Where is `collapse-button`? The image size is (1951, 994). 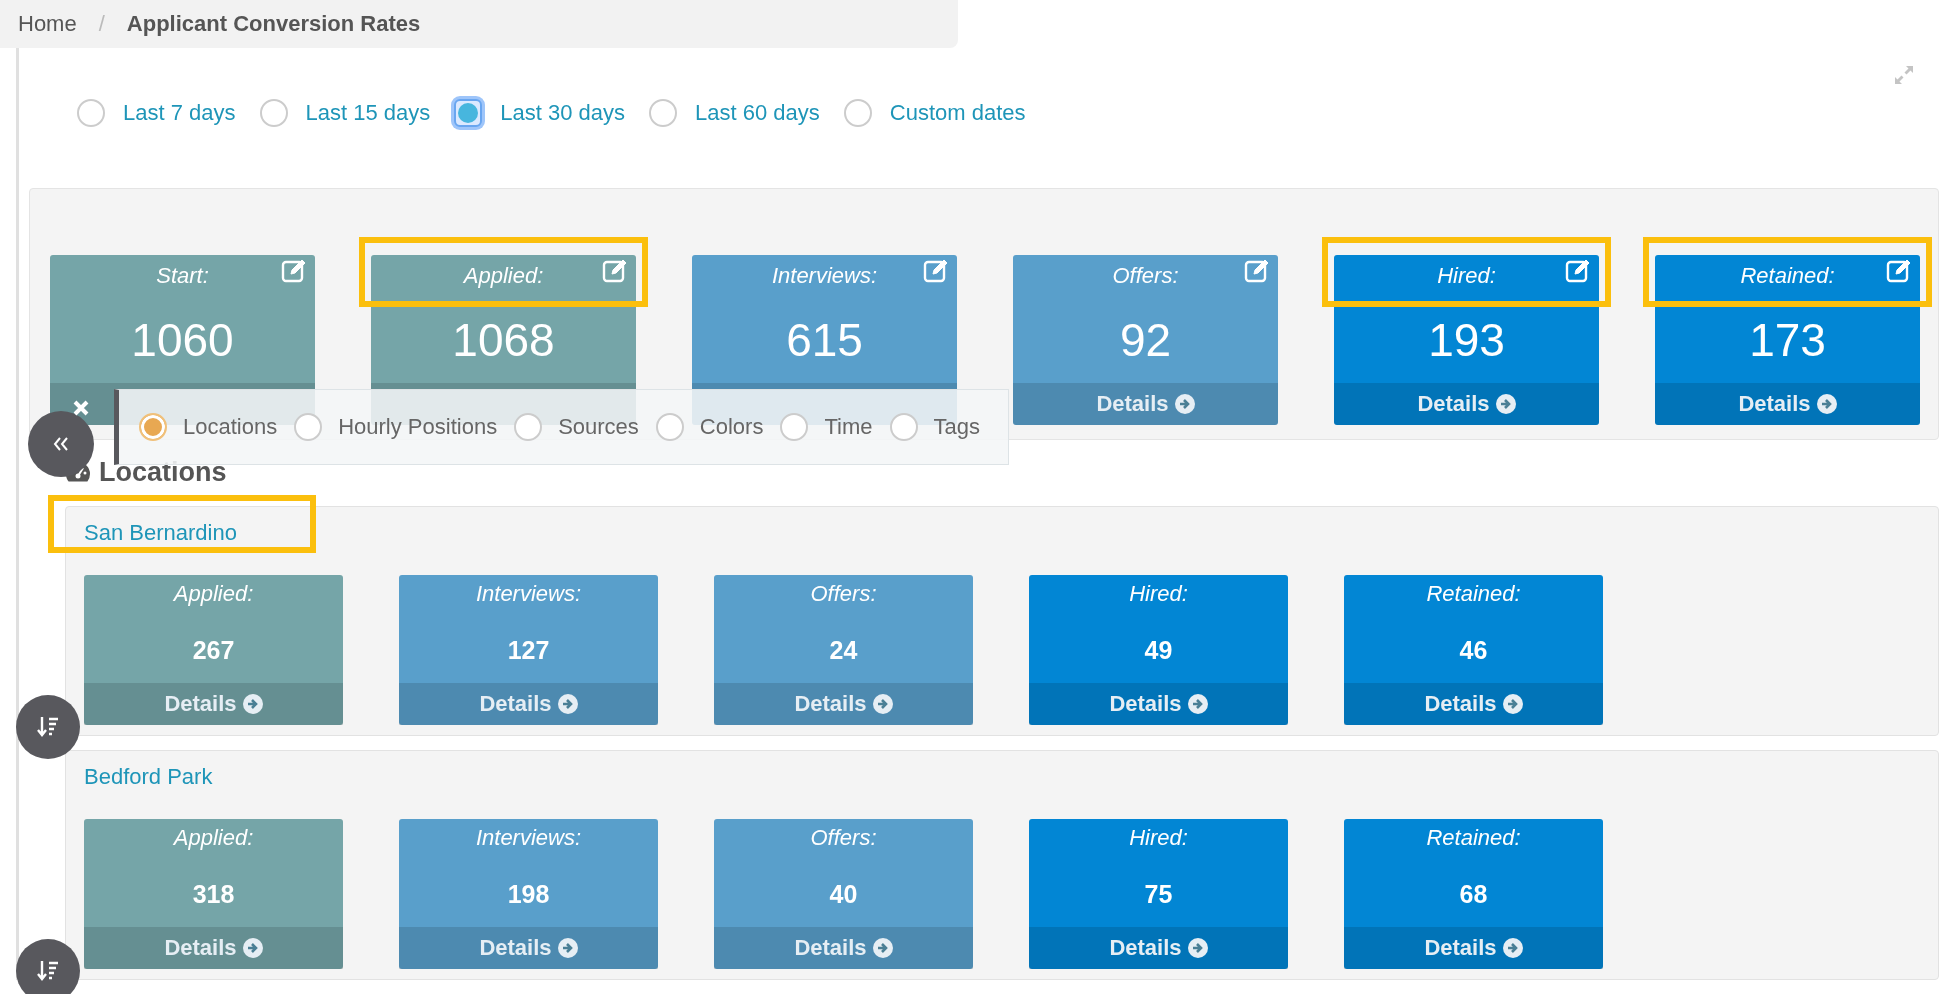
collapse-button is located at coordinates (61, 444).